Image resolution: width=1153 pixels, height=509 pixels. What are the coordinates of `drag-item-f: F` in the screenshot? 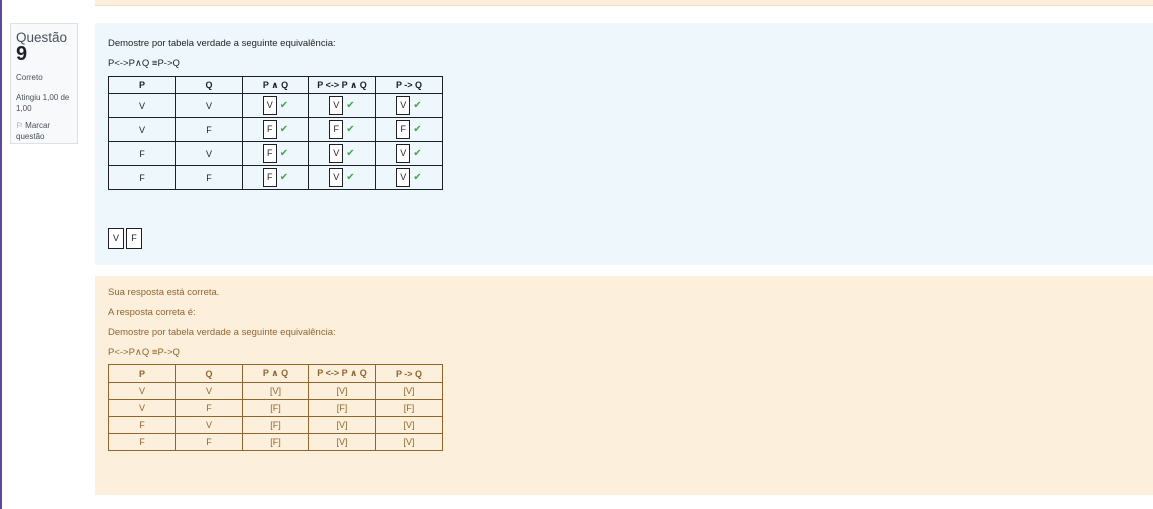 It's located at (134, 238).